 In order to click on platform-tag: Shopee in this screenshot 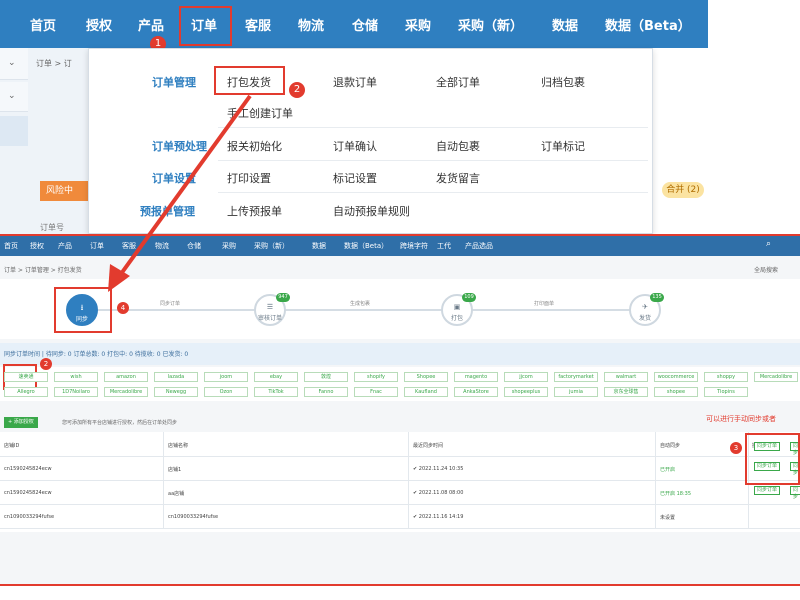, I will do `click(426, 377)`.